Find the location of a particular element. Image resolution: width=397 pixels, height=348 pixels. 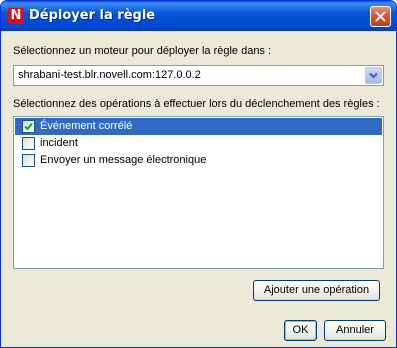

checkmark-icon is located at coordinates (28, 126).